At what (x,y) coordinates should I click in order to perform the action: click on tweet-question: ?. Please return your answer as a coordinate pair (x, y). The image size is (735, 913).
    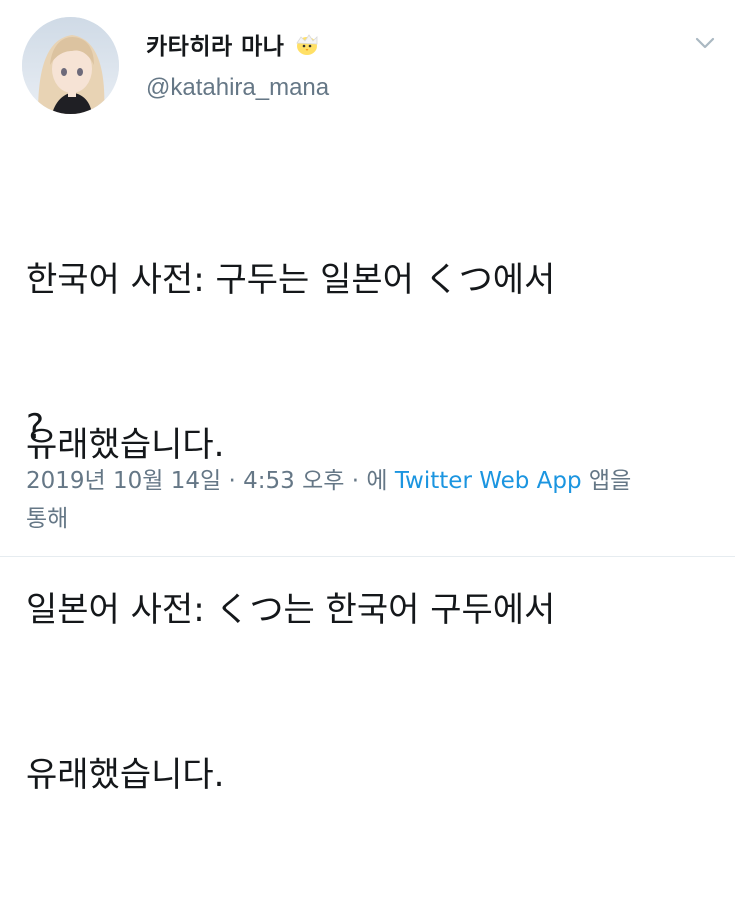
    Looking at the image, I should click on (35, 427).